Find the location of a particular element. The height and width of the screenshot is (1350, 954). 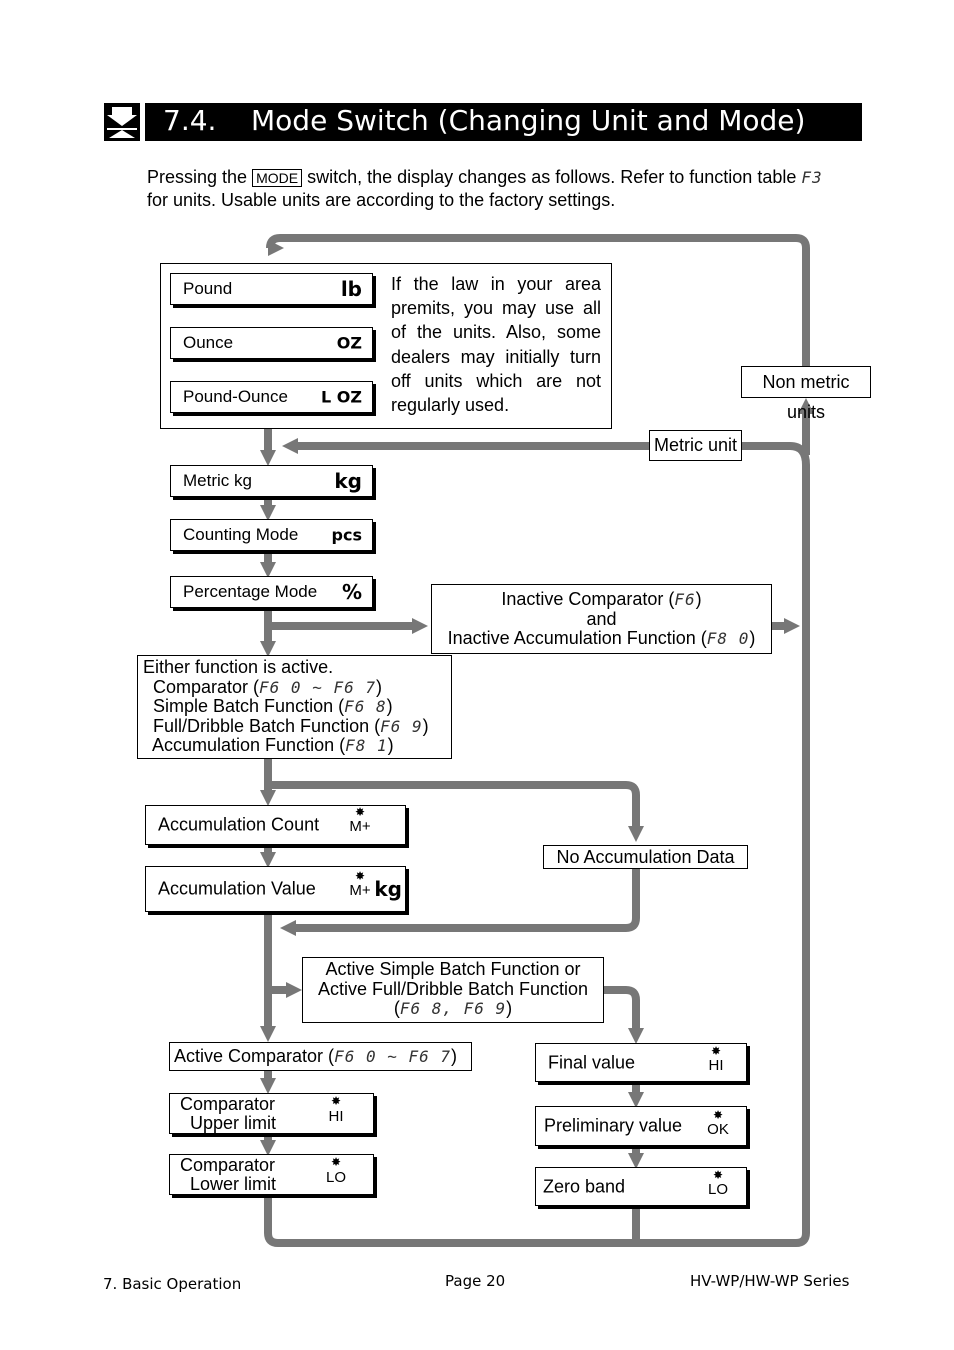

mode-label: Accumulation Count is located at coordinates (239, 824).